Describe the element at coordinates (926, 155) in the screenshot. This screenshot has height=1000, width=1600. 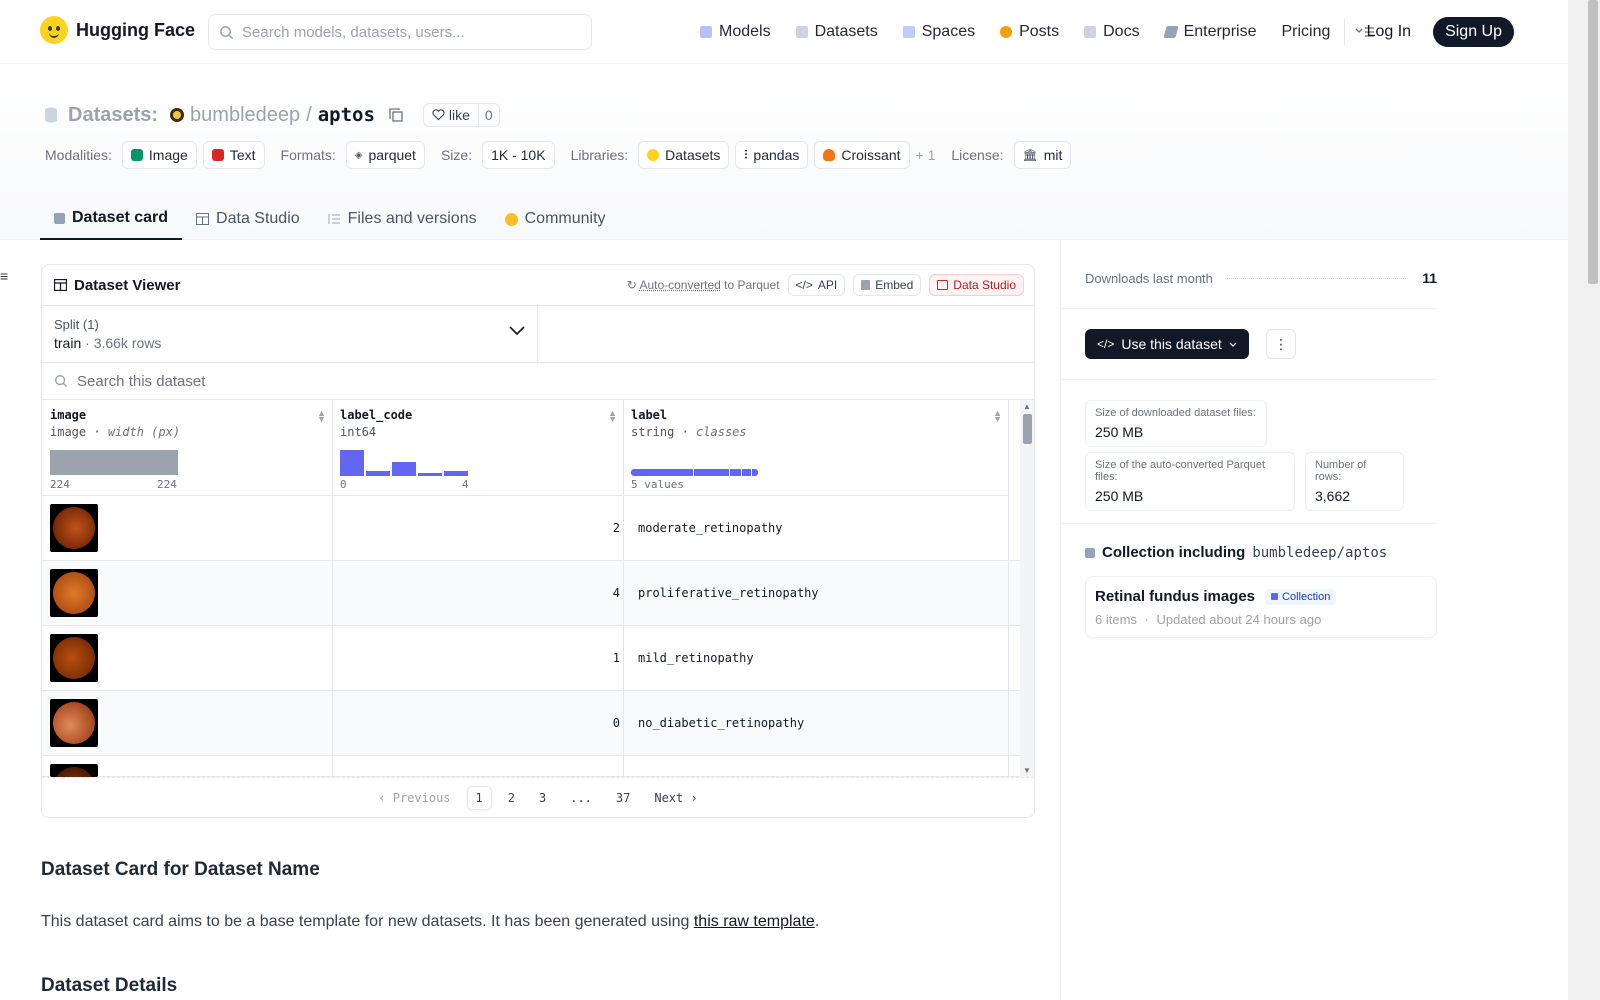
I see `more-libraries: + 1` at that location.